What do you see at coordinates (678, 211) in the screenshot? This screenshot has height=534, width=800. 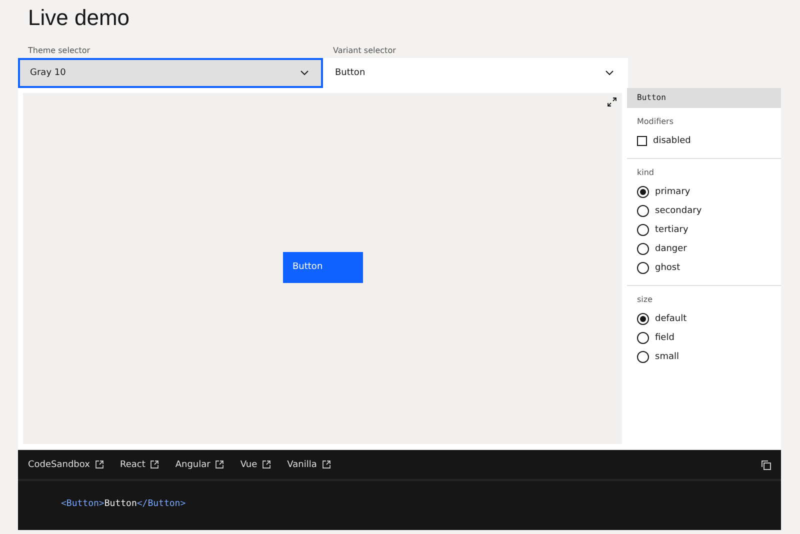 I see `option-label: secondary` at bounding box center [678, 211].